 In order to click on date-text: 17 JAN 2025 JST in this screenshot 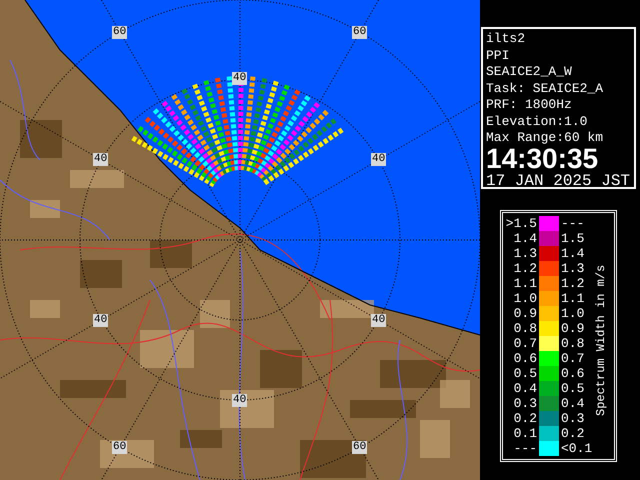, I will do `click(558, 180)`.